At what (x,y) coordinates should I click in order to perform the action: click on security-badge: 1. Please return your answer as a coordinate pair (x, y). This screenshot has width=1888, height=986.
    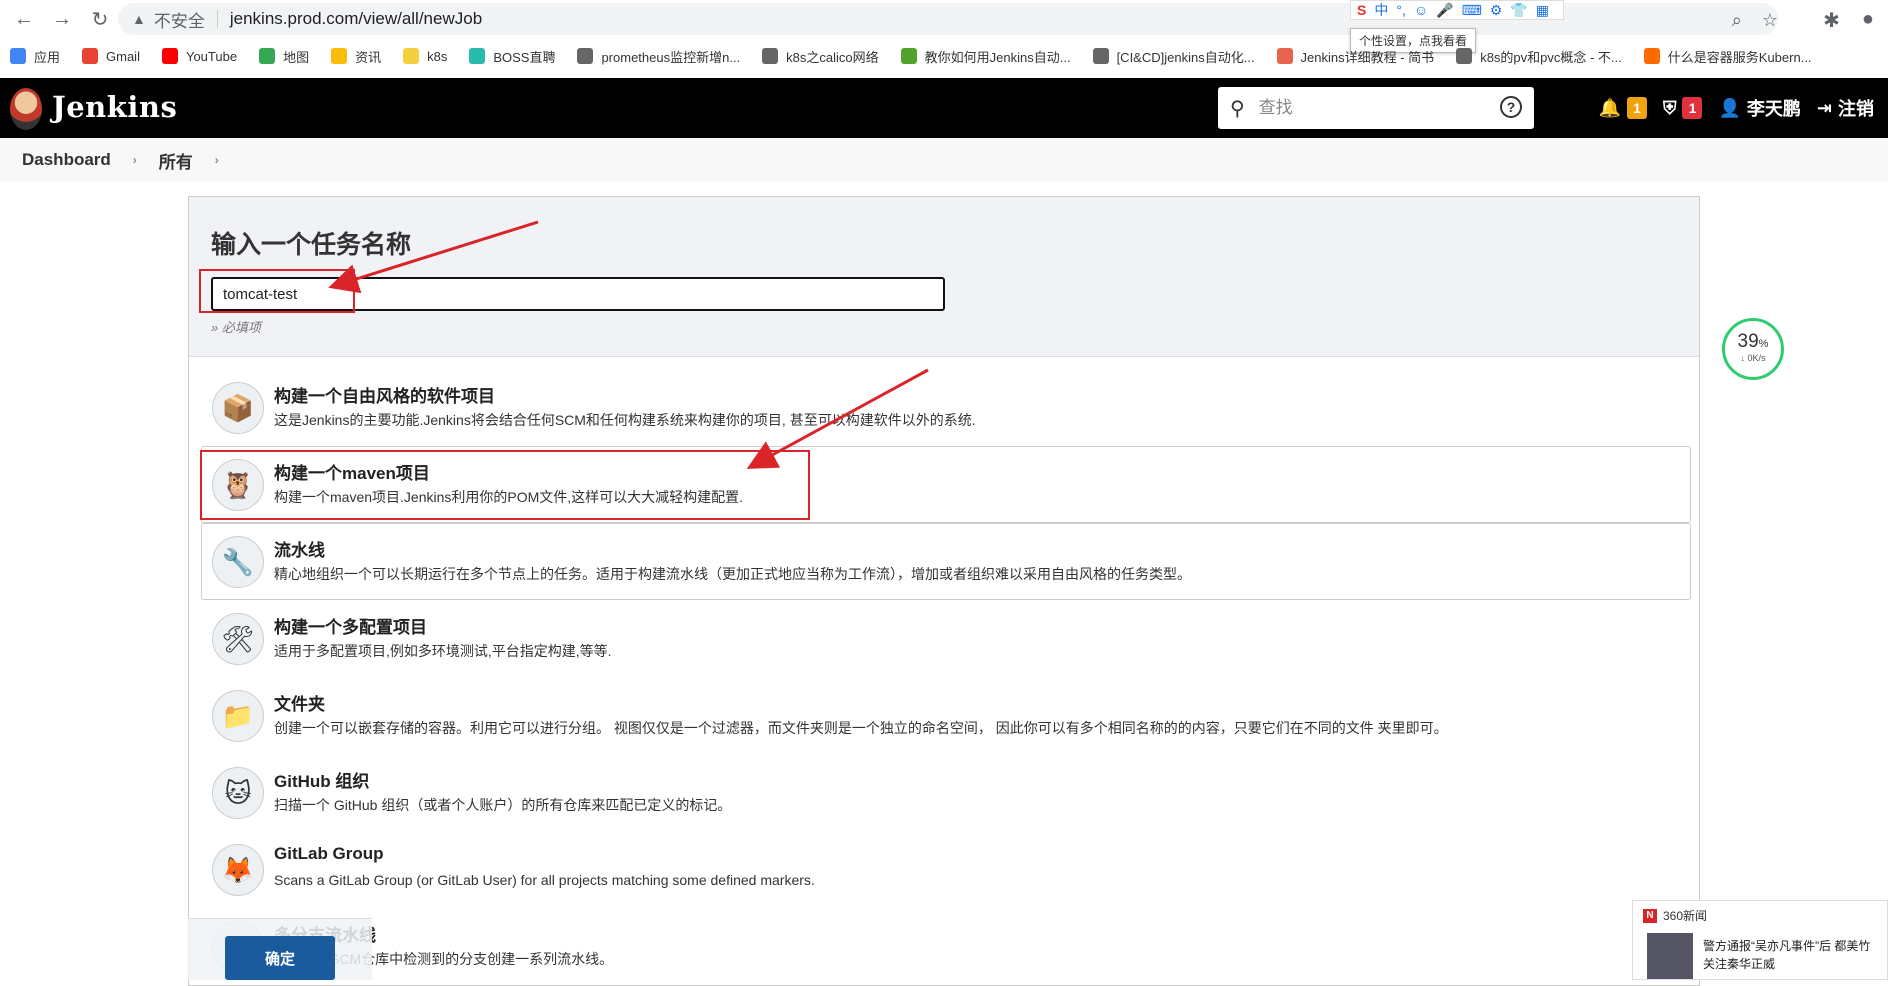
    Looking at the image, I should click on (1692, 108).